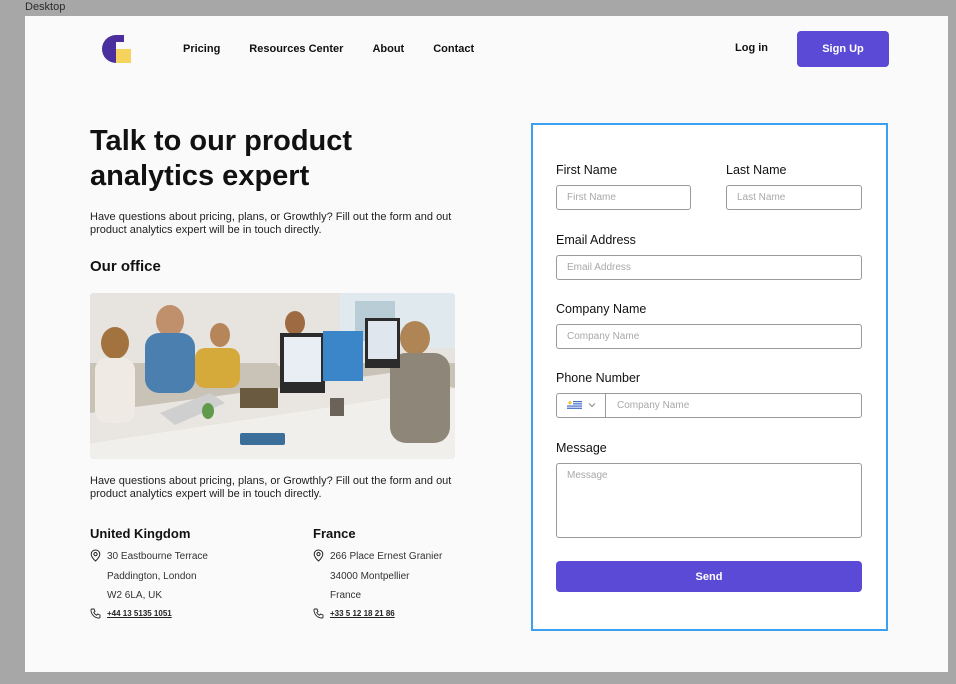 The image size is (956, 684). What do you see at coordinates (388, 49) in the screenshot?
I see `nav-about: About` at bounding box center [388, 49].